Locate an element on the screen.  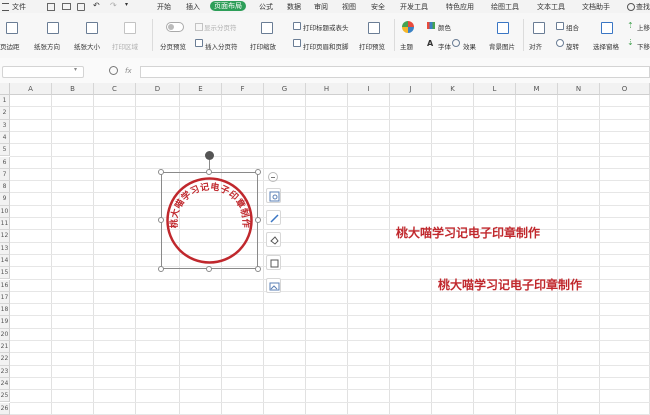
row-header: 18 is located at coordinates (5, 310).